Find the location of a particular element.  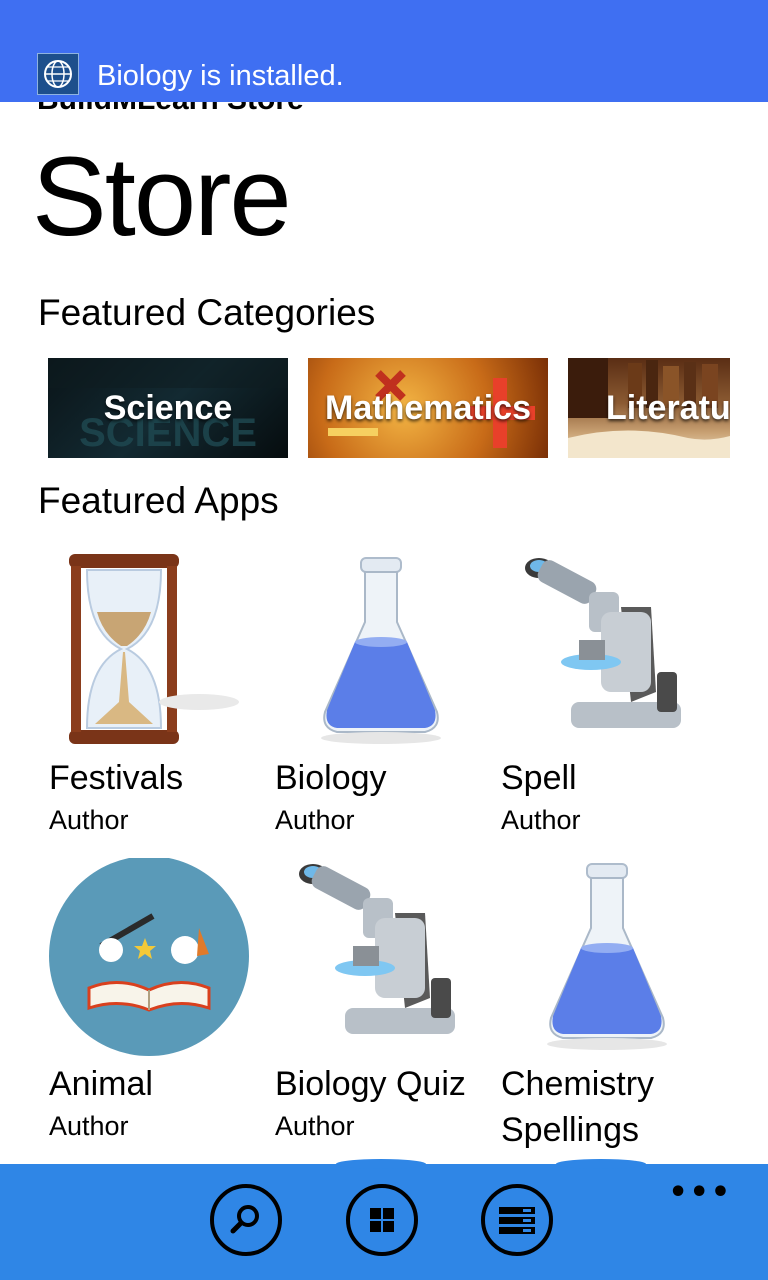

category-tile-mathematics: Mathematics is located at coordinates (428, 408).